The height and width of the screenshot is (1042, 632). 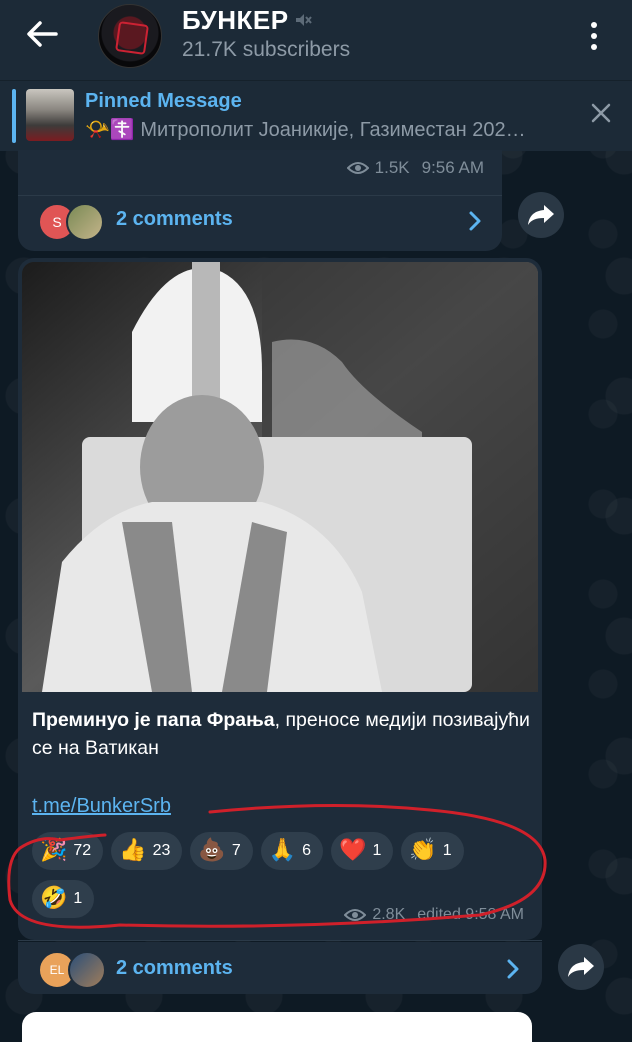 What do you see at coordinates (304, 20) in the screenshot?
I see `muted-icon` at bounding box center [304, 20].